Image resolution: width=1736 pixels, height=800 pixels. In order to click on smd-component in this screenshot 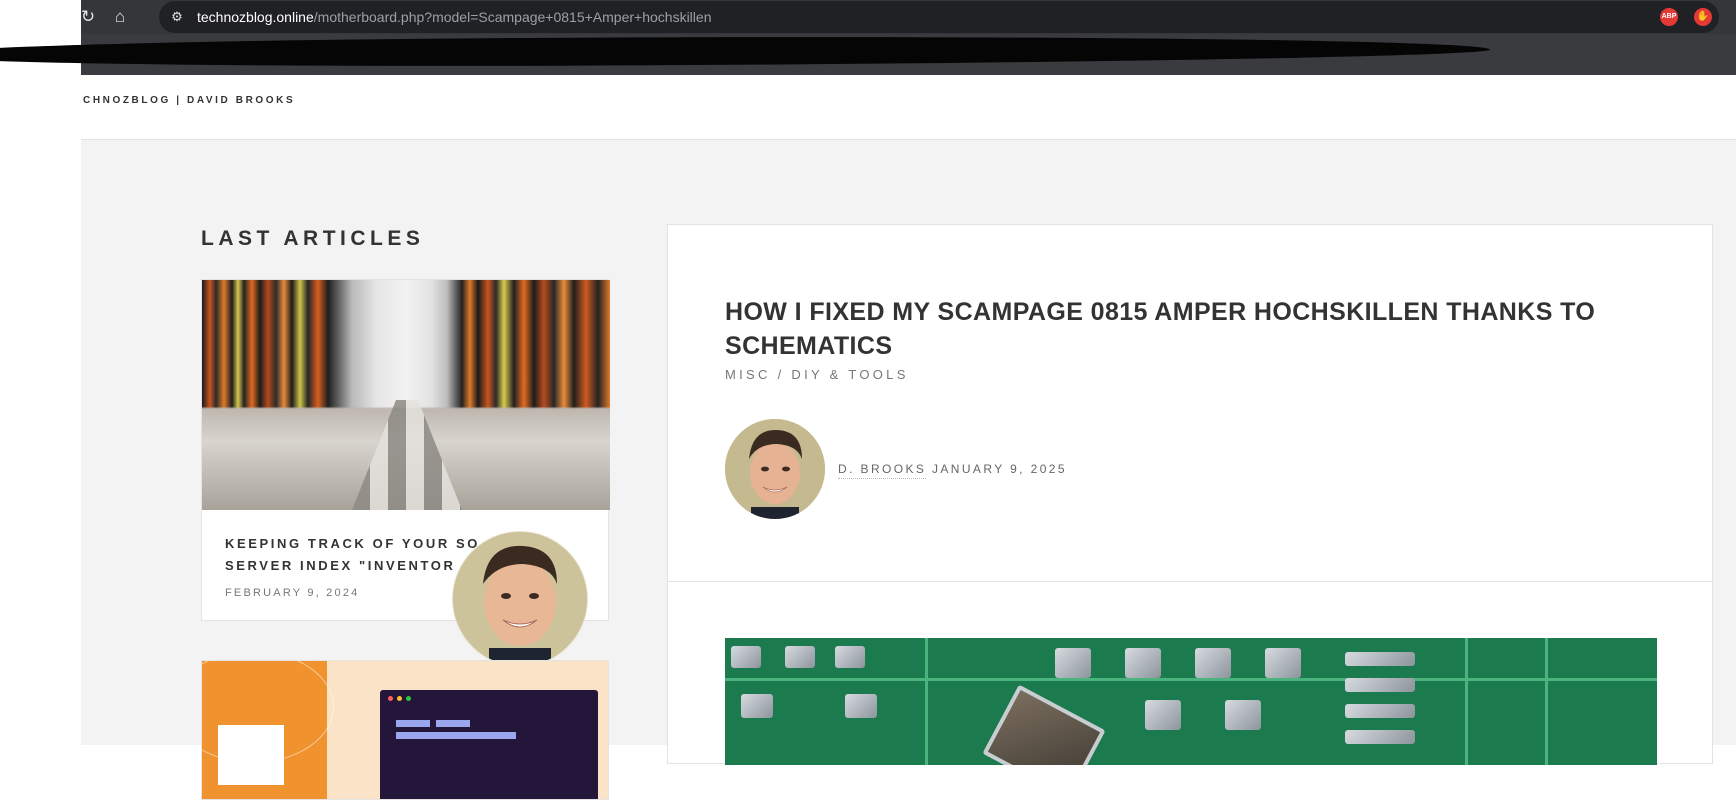, I will do `click(1044, 724)`.